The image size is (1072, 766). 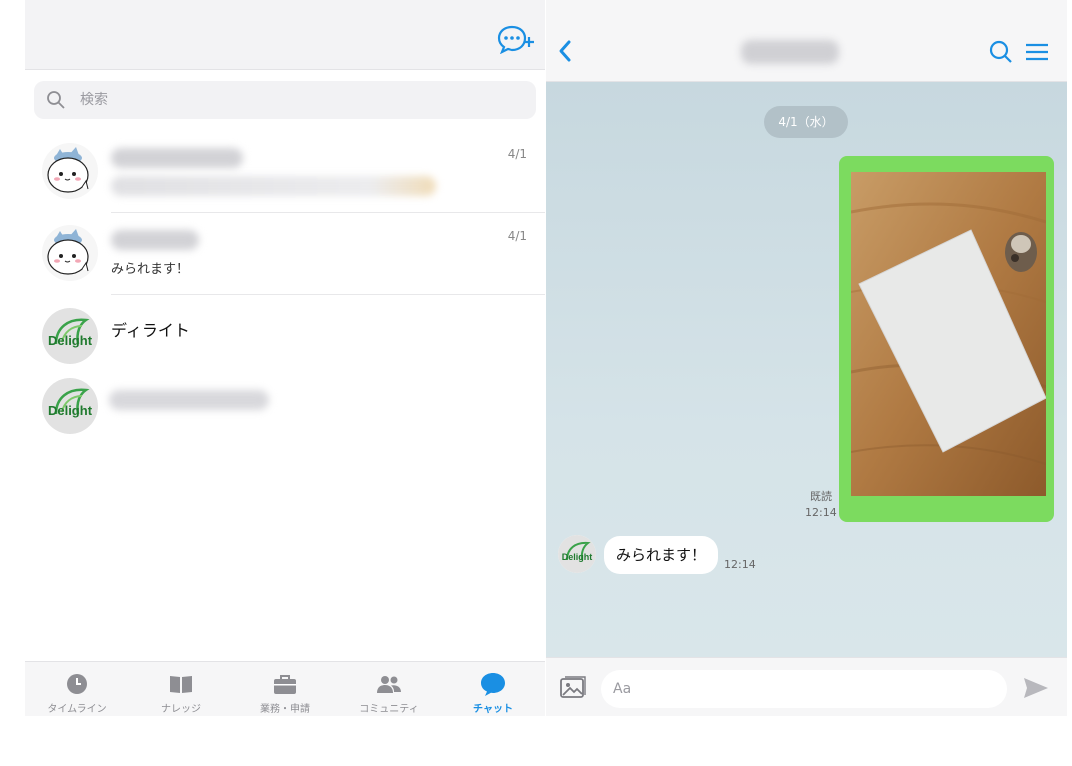 What do you see at coordinates (516, 39) in the screenshot?
I see `new-chat-icon` at bounding box center [516, 39].